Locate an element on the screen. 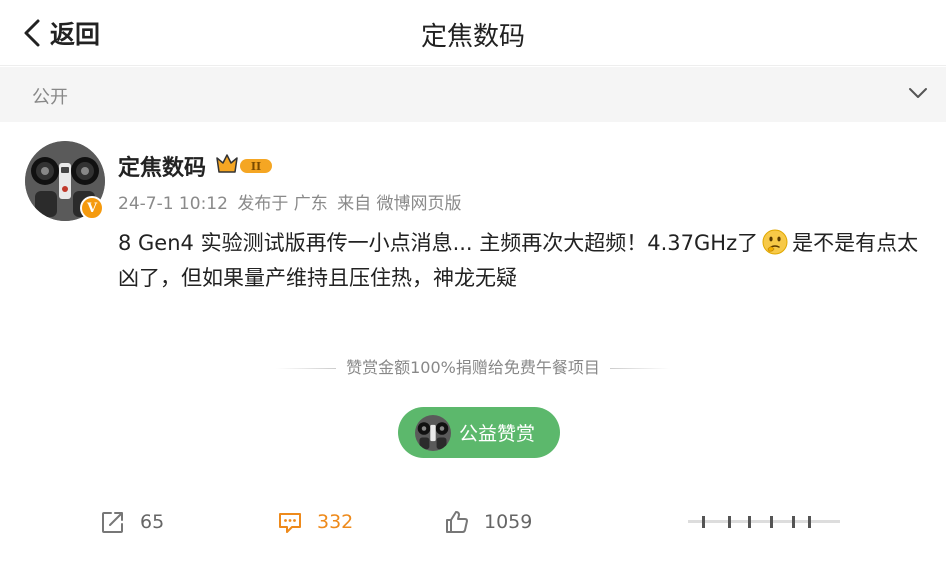 This screenshot has width=946, height=562. comment-count: 332 is located at coordinates (335, 522).